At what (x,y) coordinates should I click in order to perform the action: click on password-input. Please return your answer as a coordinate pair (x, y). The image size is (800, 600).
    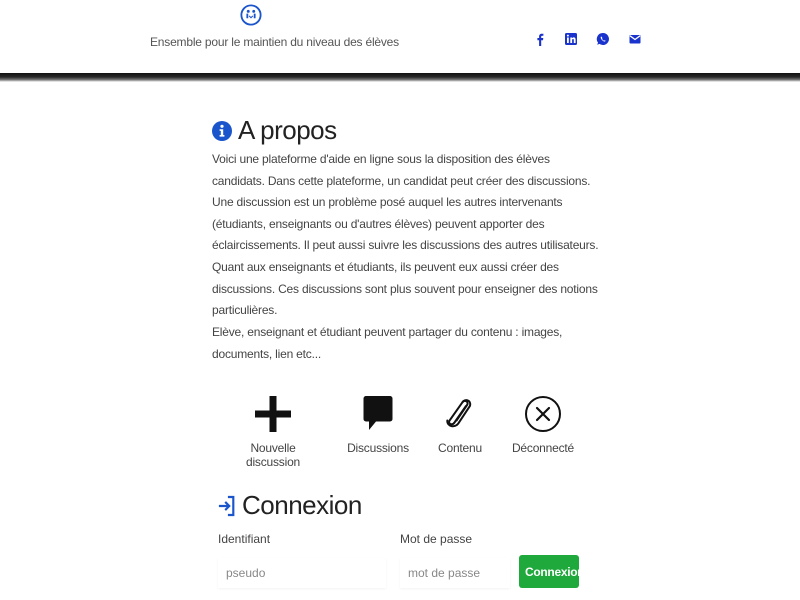
    Looking at the image, I should click on (455, 573).